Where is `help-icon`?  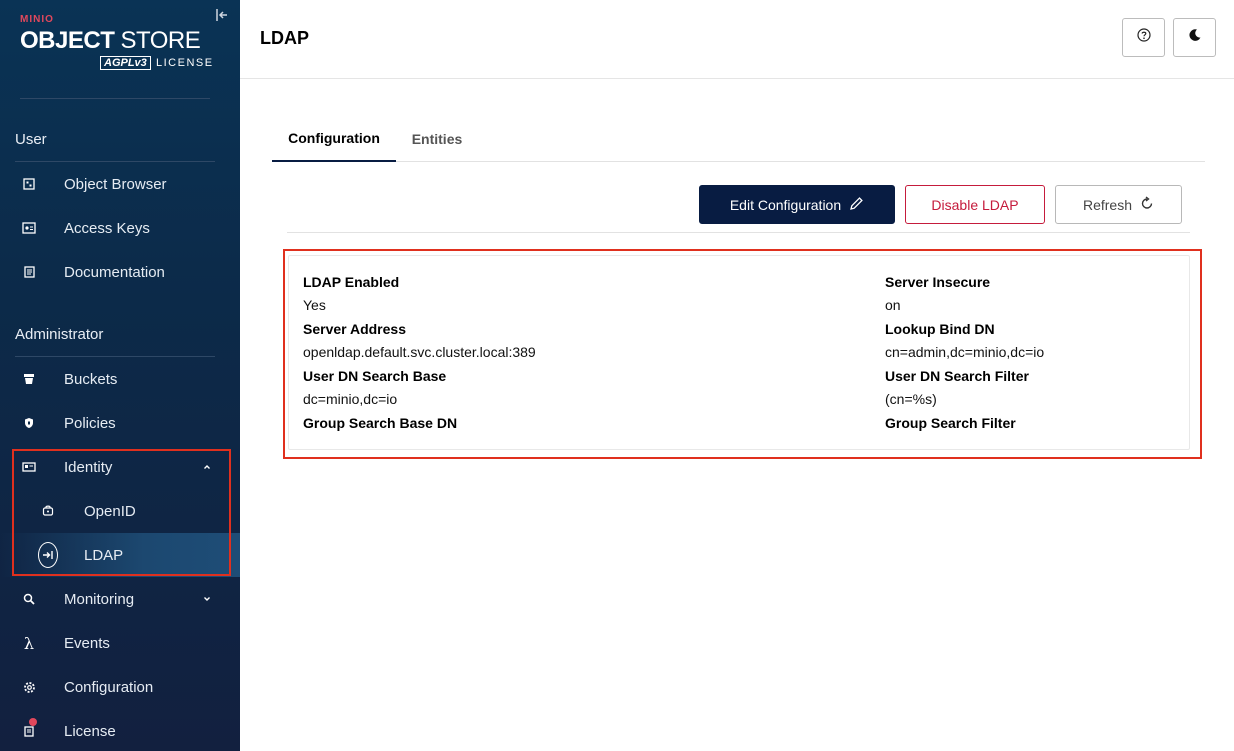 help-icon is located at coordinates (1143, 37).